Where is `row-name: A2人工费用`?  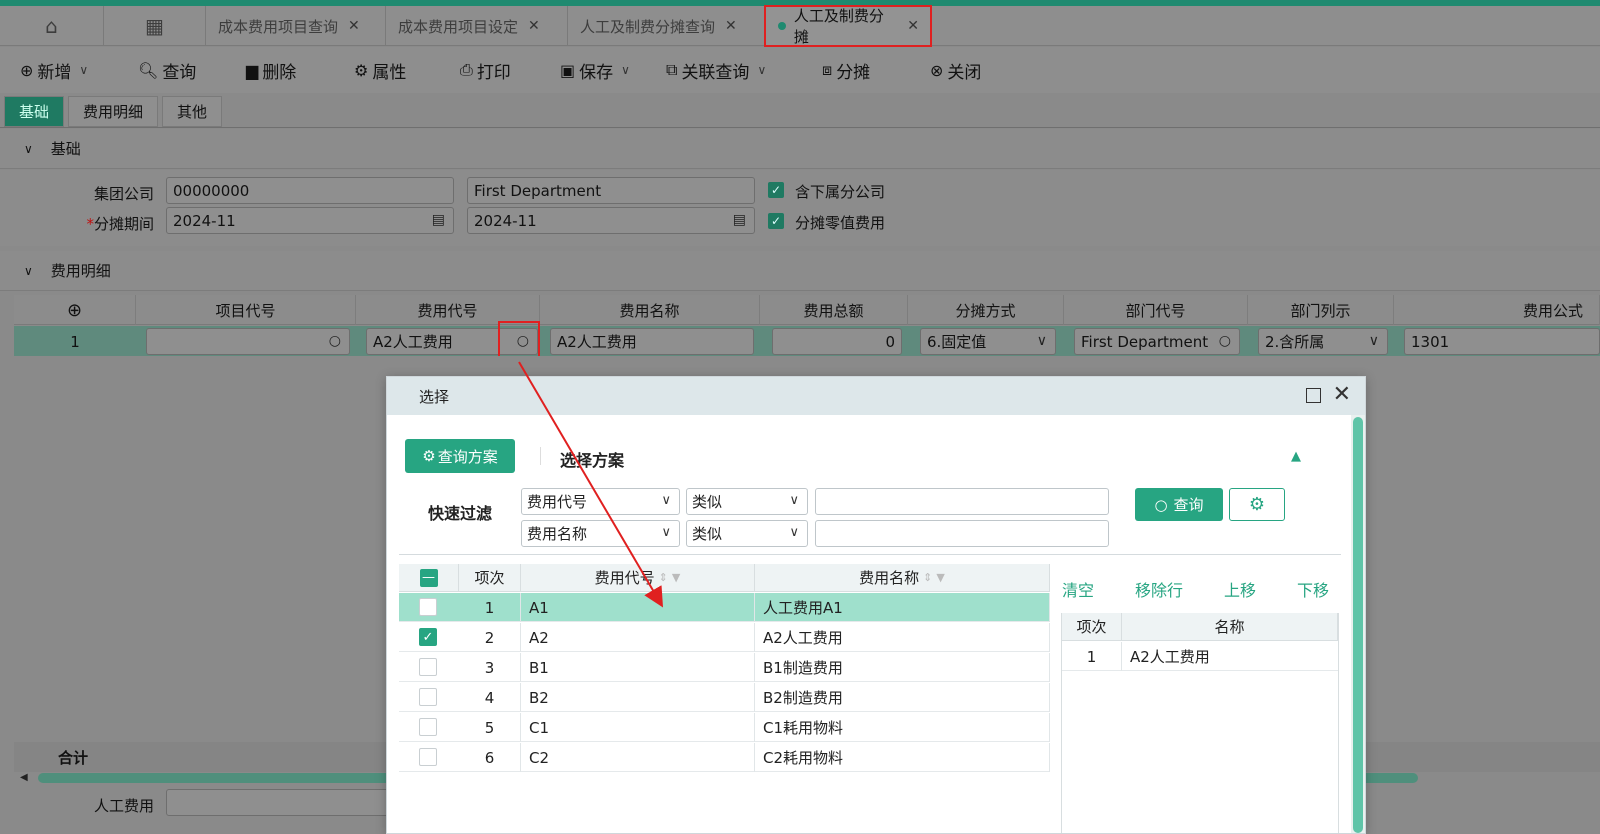 row-name: A2人工费用 is located at coordinates (902, 637).